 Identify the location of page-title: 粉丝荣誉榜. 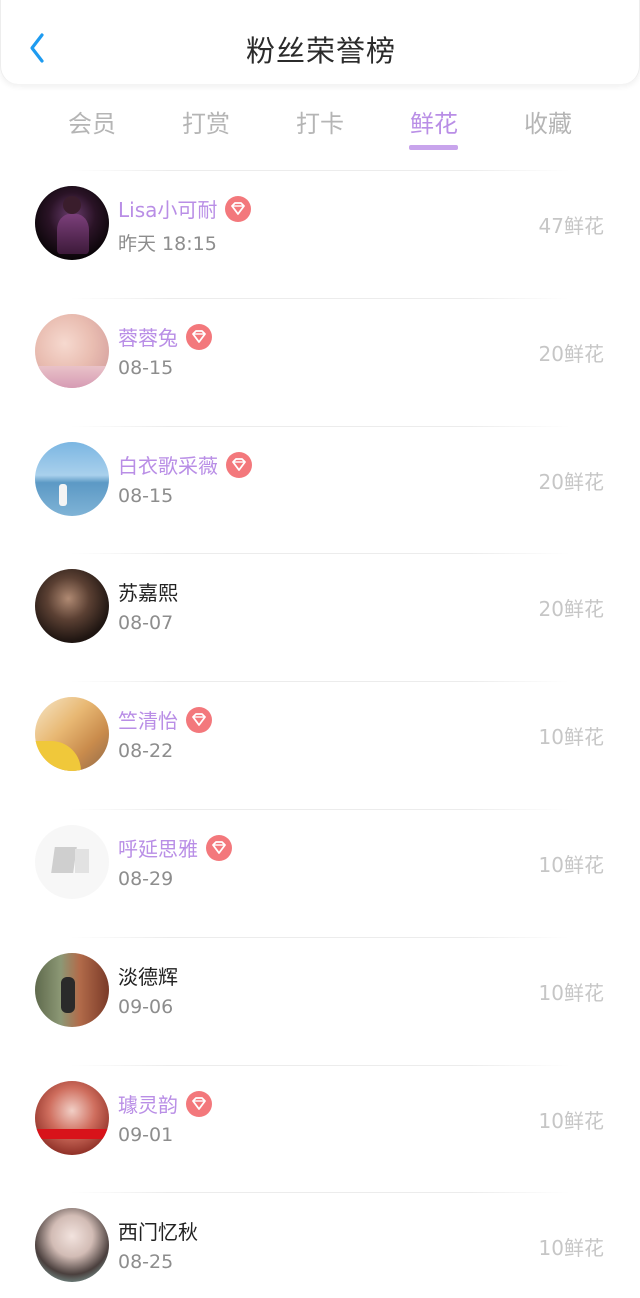
(320, 51).